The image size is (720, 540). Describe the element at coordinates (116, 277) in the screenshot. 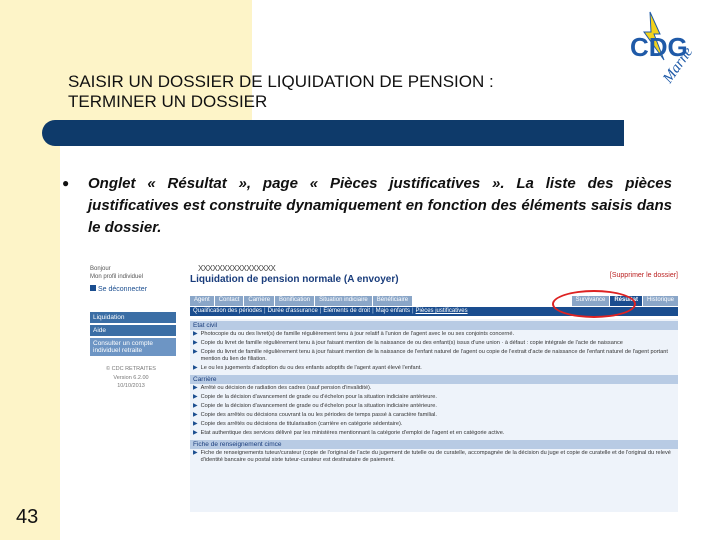

I see `sidebar-profile-link: Mon profil individuel` at that location.